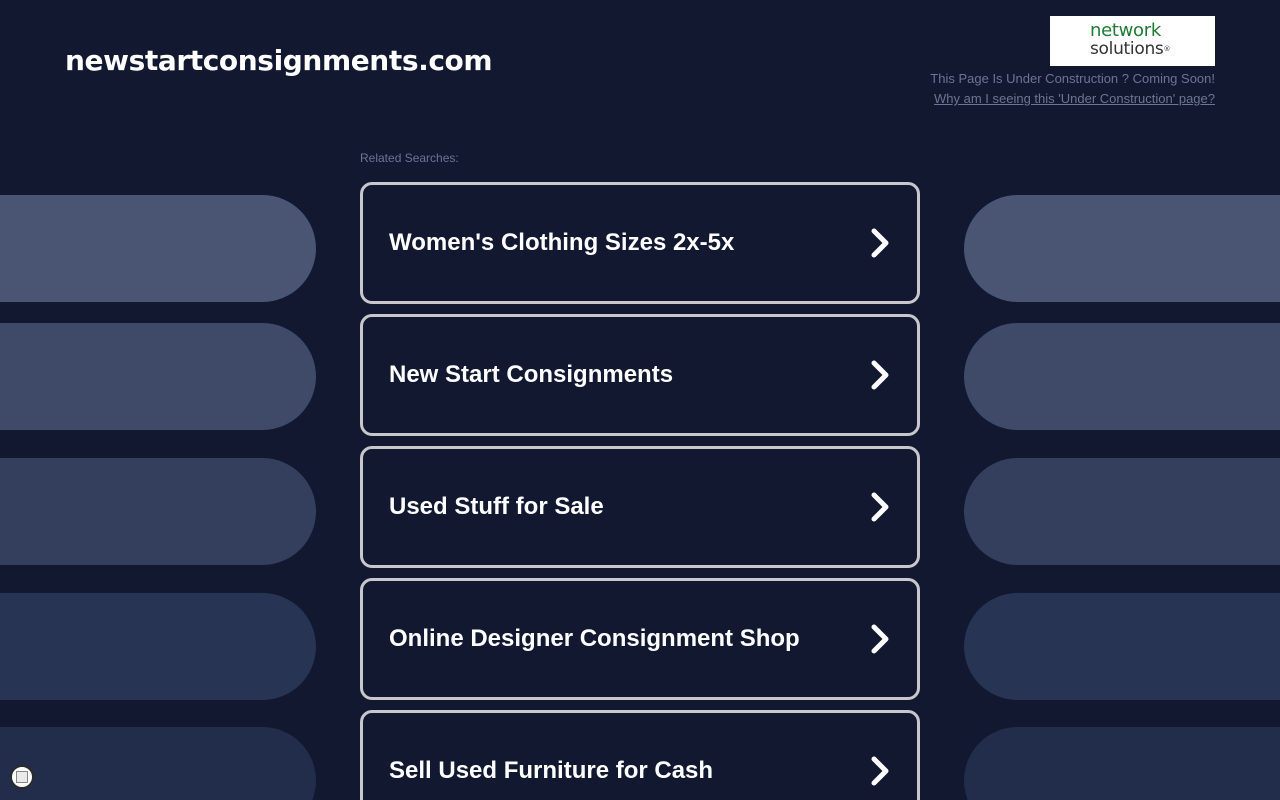 The height and width of the screenshot is (800, 1280). What do you see at coordinates (594, 638) in the screenshot?
I see `related-search-label: Online Designer Consignment Shop` at bounding box center [594, 638].